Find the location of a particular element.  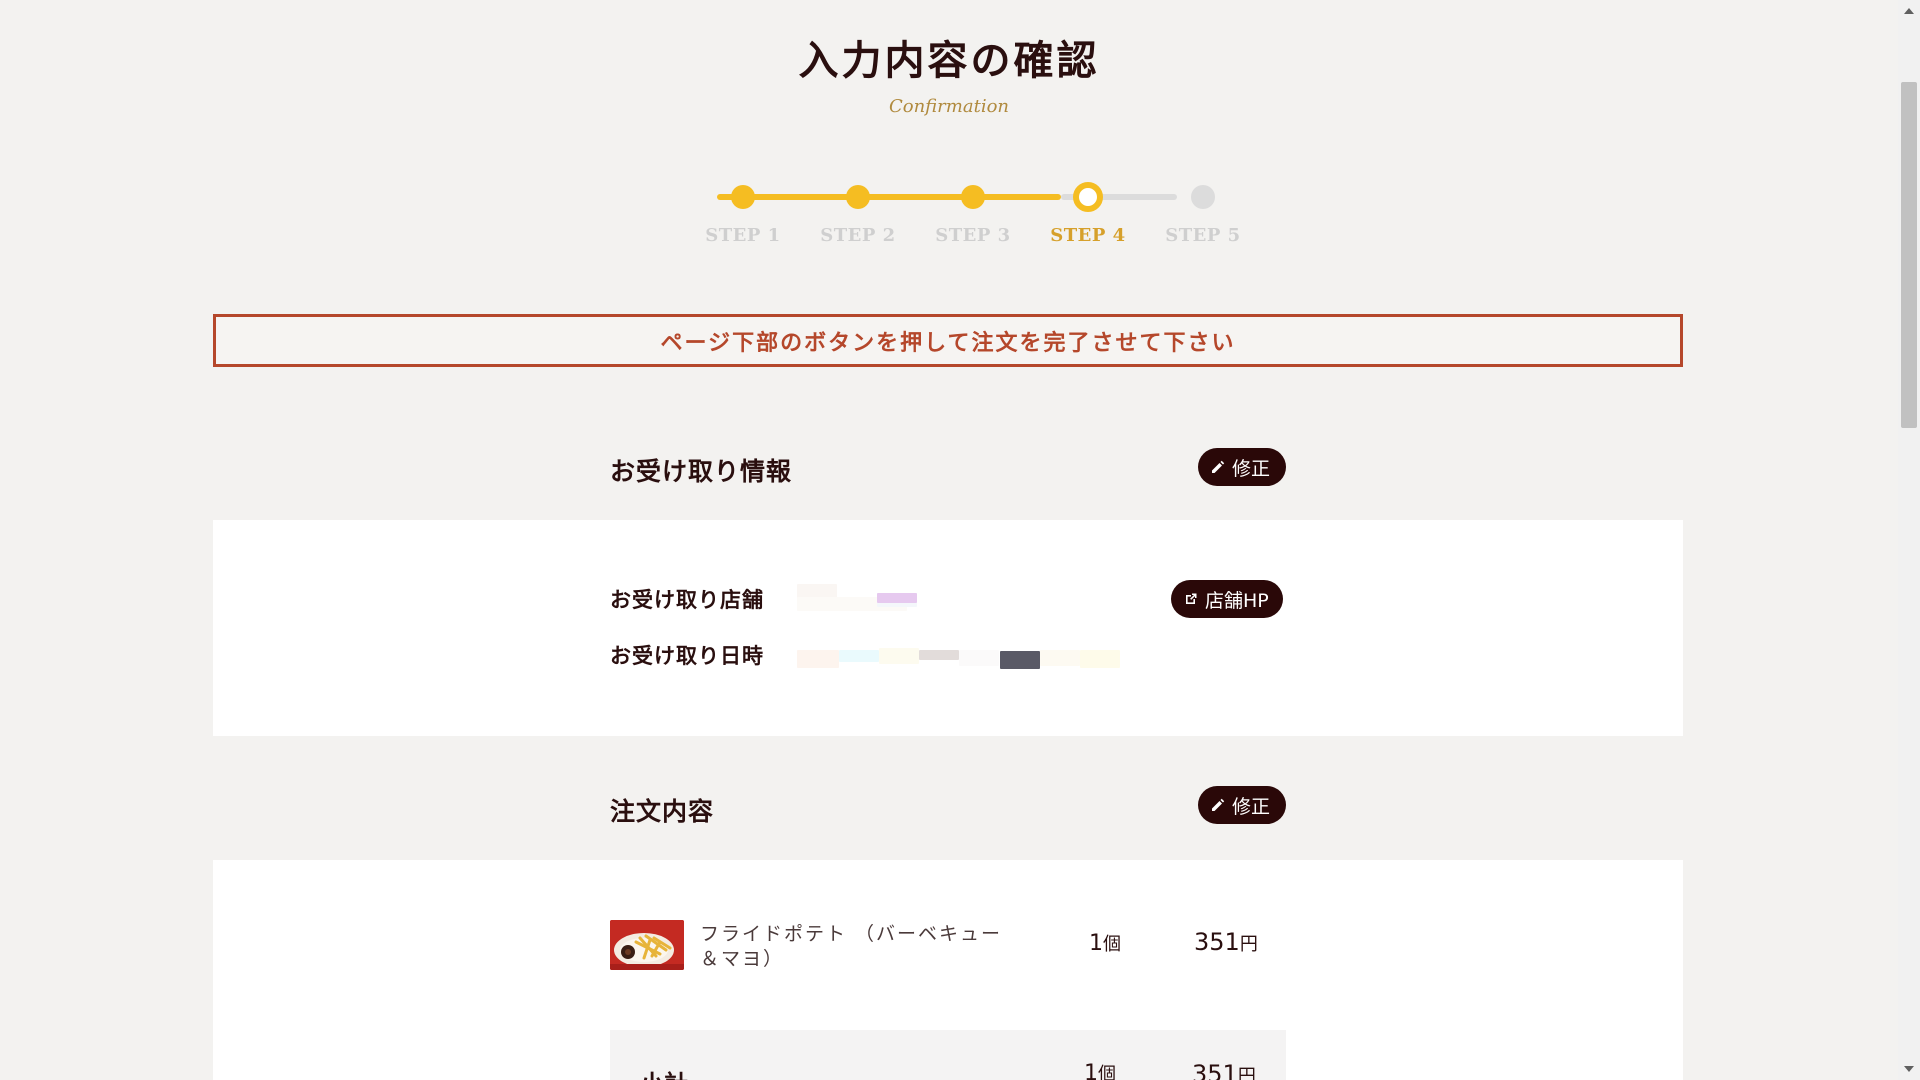

step-label: STEP 1 is located at coordinates (743, 235).